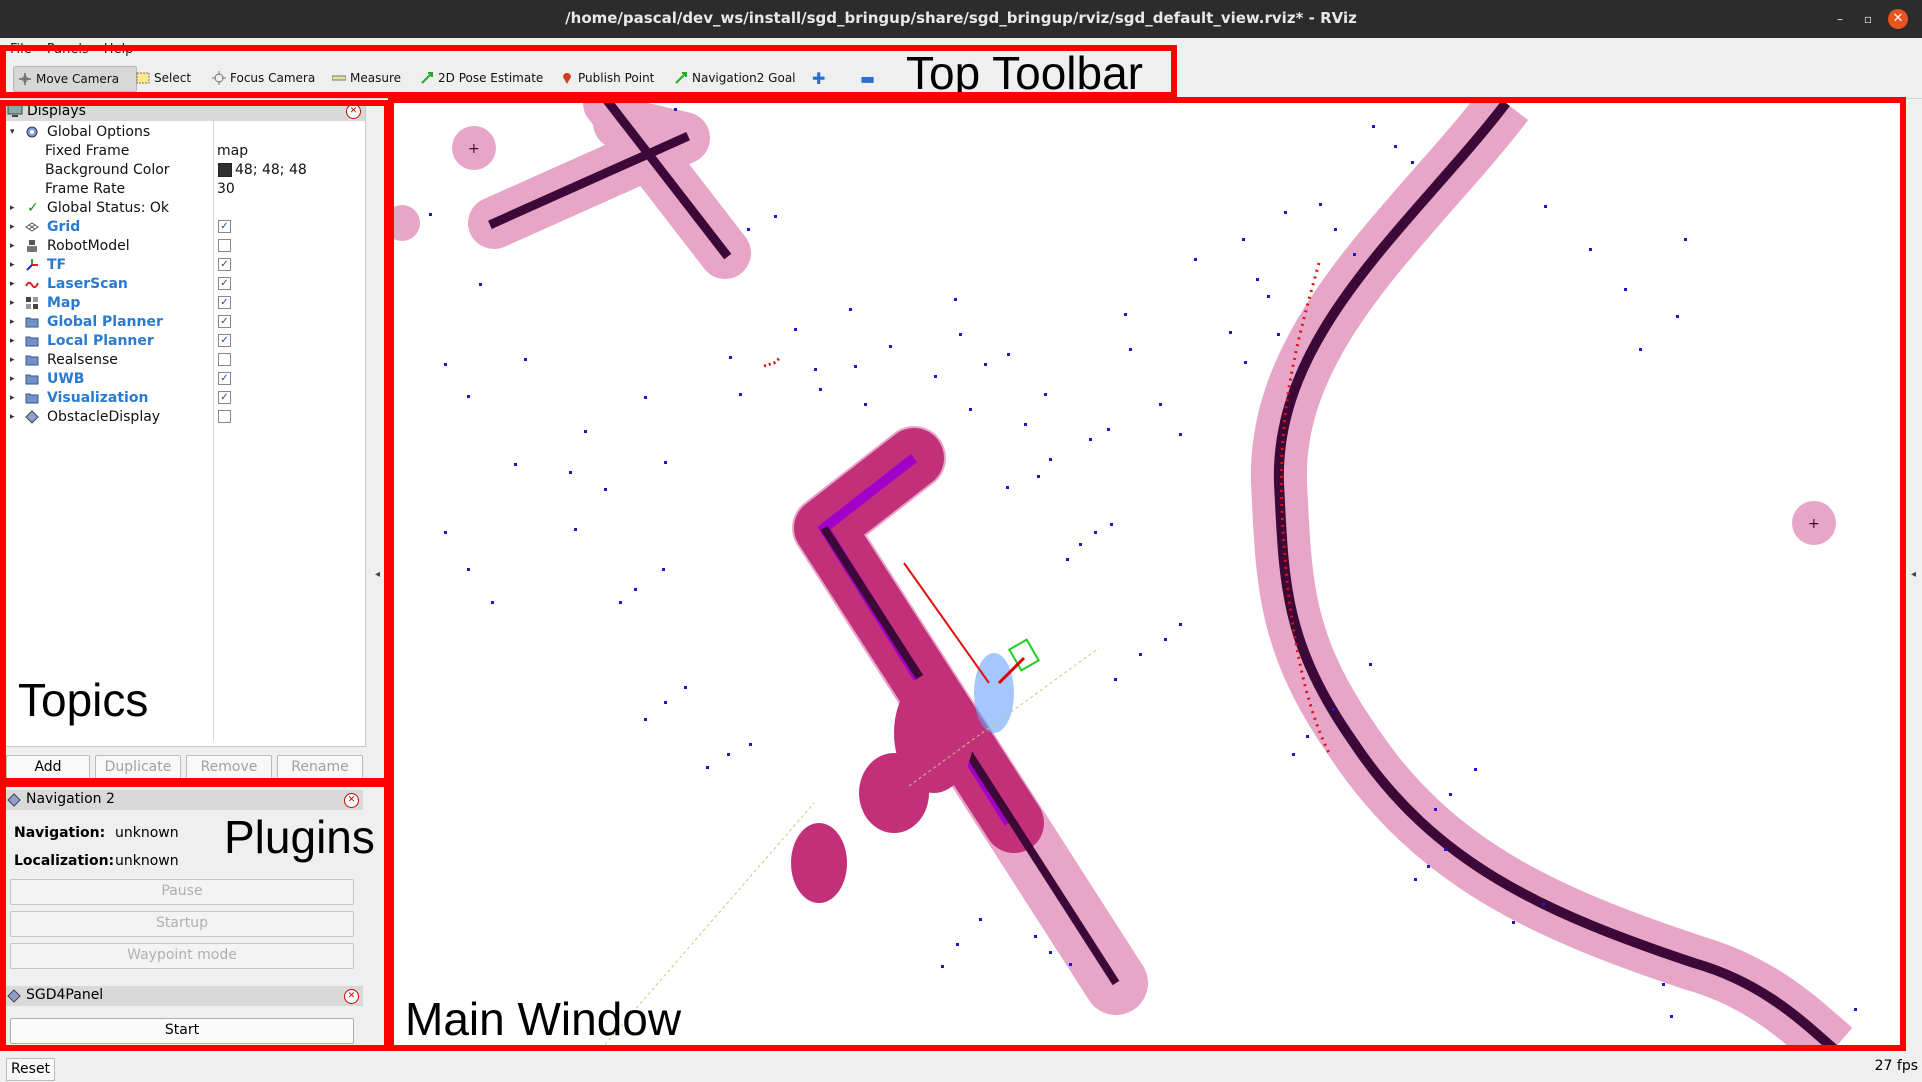 This screenshot has height=1082, width=1922. I want to click on annotation-box-plugins, so click(195, 916).